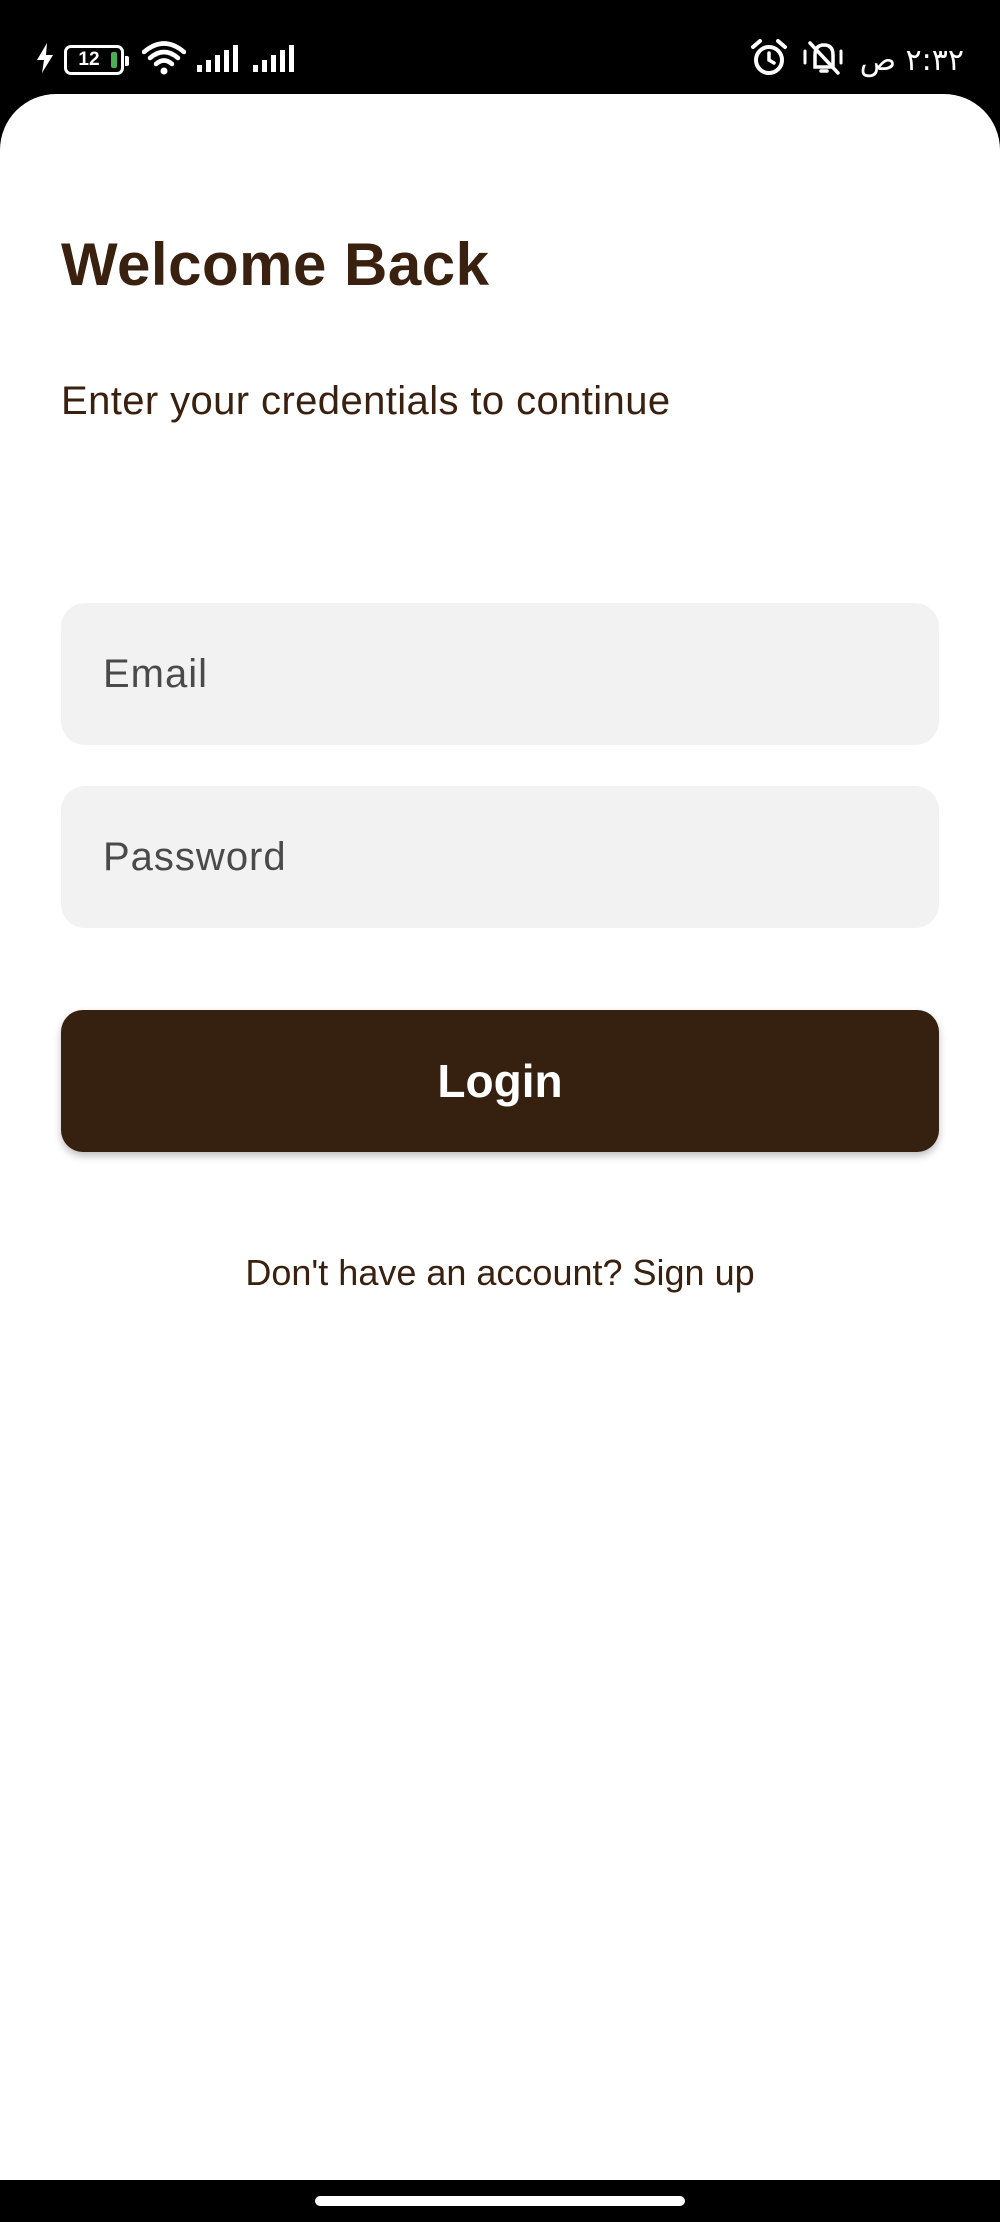 The image size is (1000, 2222). Describe the element at coordinates (500, 1081) in the screenshot. I see `login-button: Login` at that location.